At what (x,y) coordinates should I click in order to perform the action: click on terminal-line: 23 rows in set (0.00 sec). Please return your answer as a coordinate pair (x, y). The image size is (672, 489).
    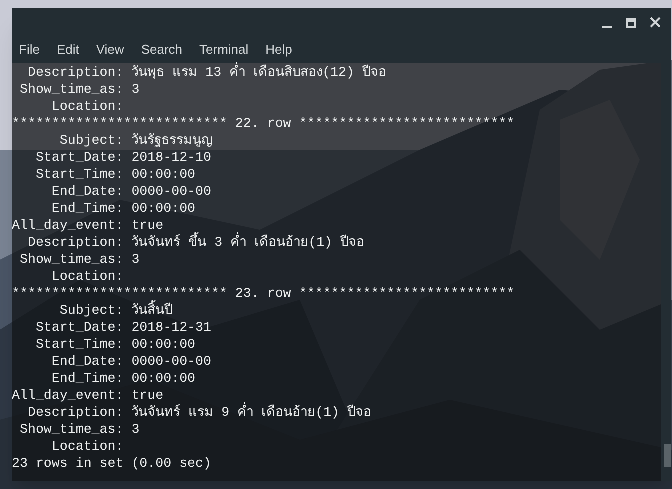
    Looking at the image, I should click on (112, 463).